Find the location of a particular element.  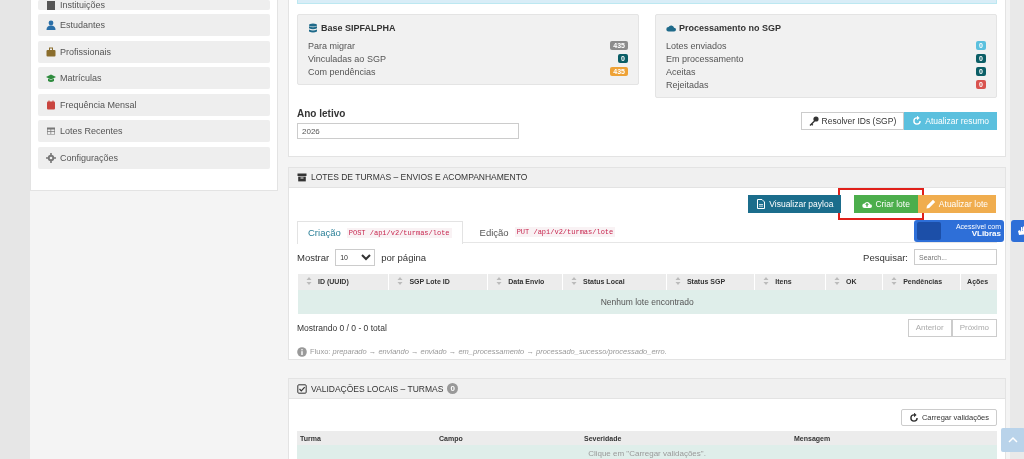

stat-label: Lotes enviados is located at coordinates (696, 45).